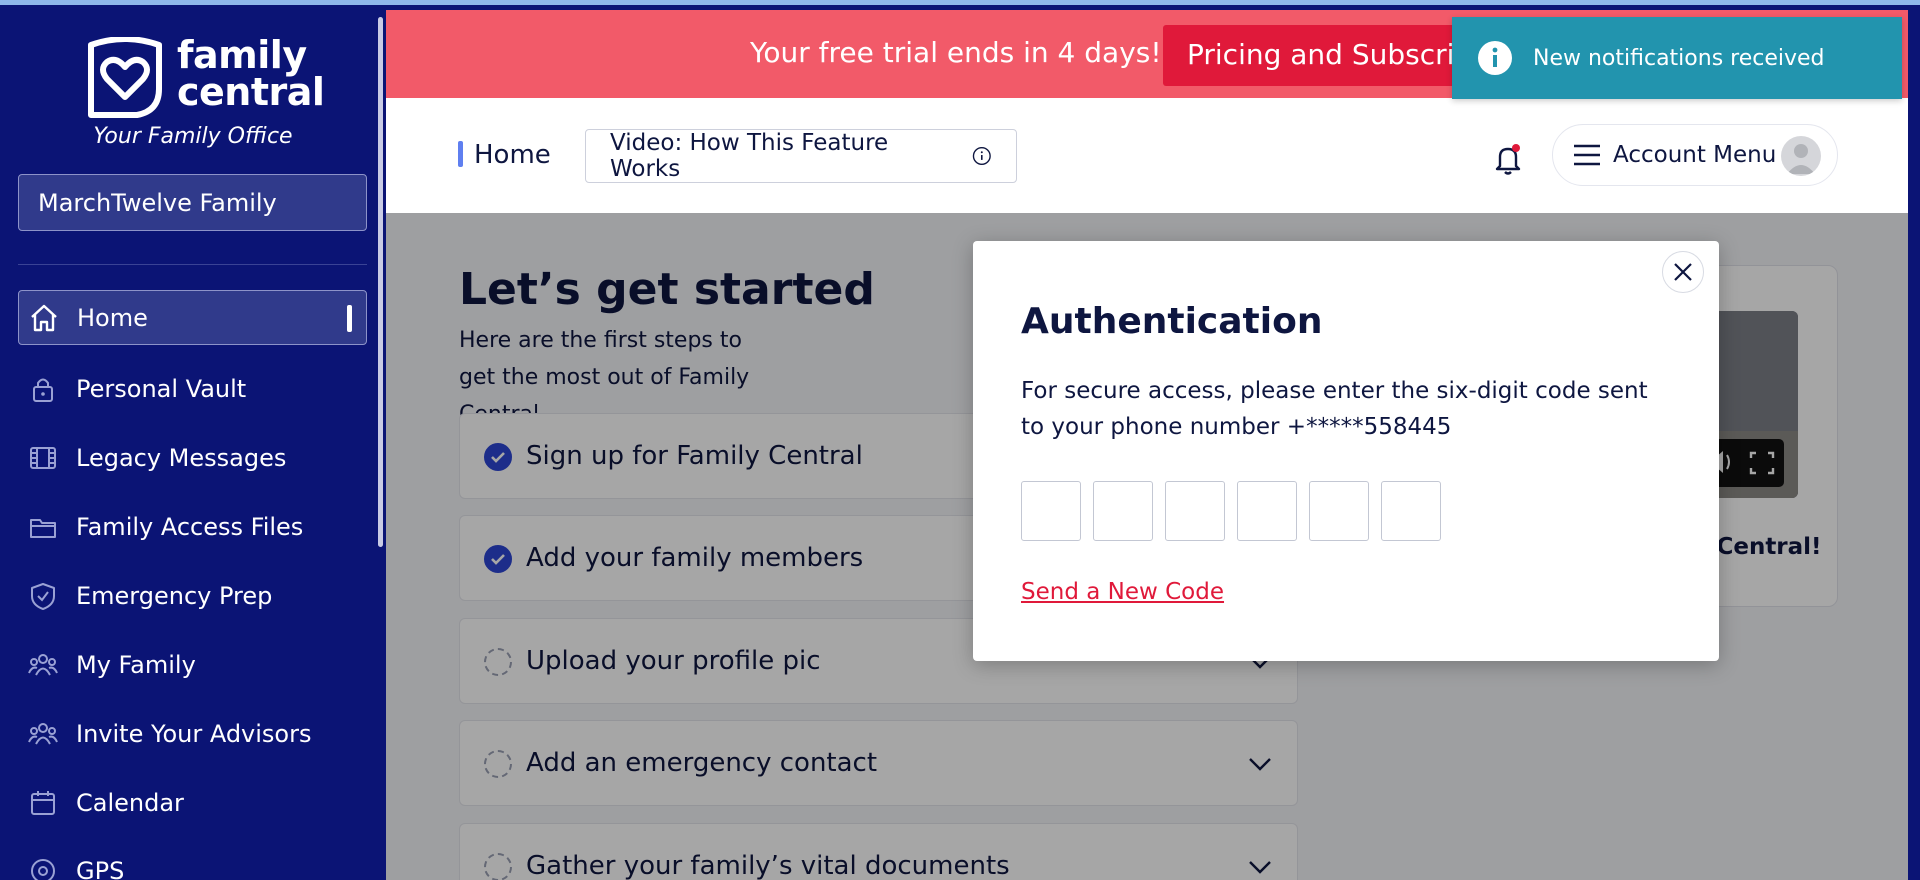  Describe the element at coordinates (956, 52) in the screenshot. I see `trial-banner-text: Your free trial ends in 4 days!` at that location.